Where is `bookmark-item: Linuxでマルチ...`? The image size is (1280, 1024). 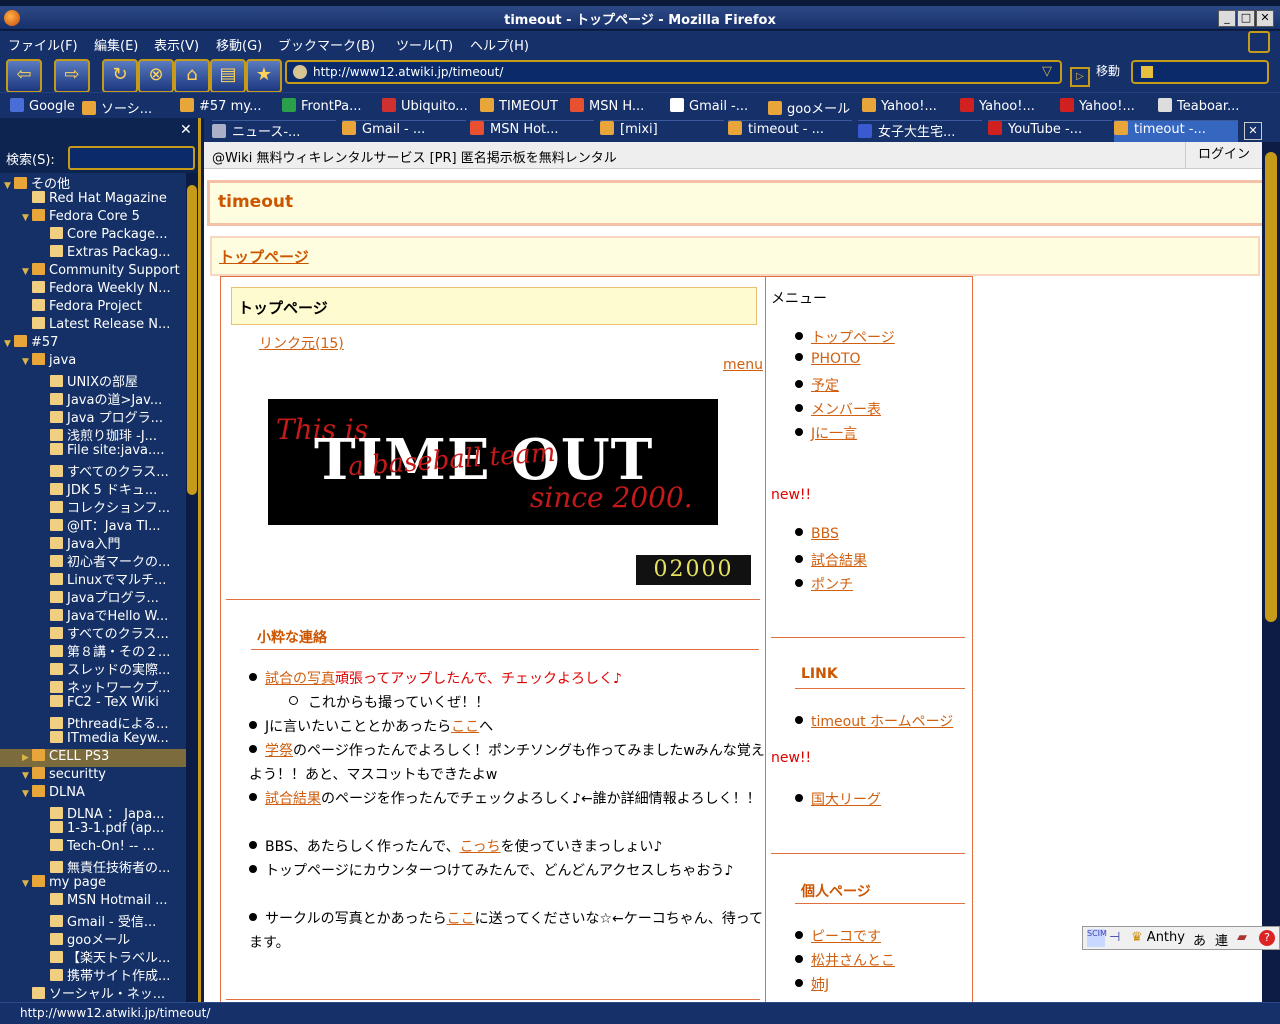
bookmark-item: Linuxでマルチ... is located at coordinates (99, 578).